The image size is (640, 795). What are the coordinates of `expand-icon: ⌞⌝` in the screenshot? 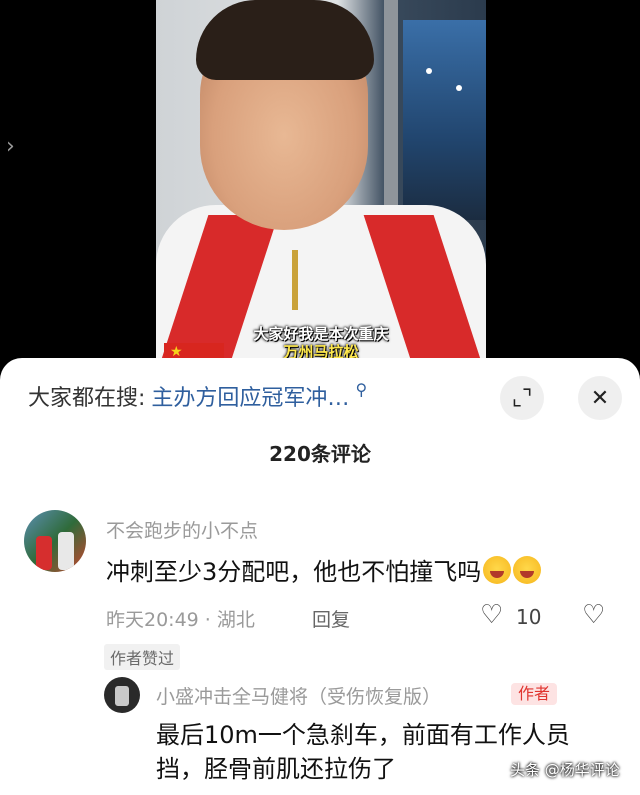 It's located at (522, 398).